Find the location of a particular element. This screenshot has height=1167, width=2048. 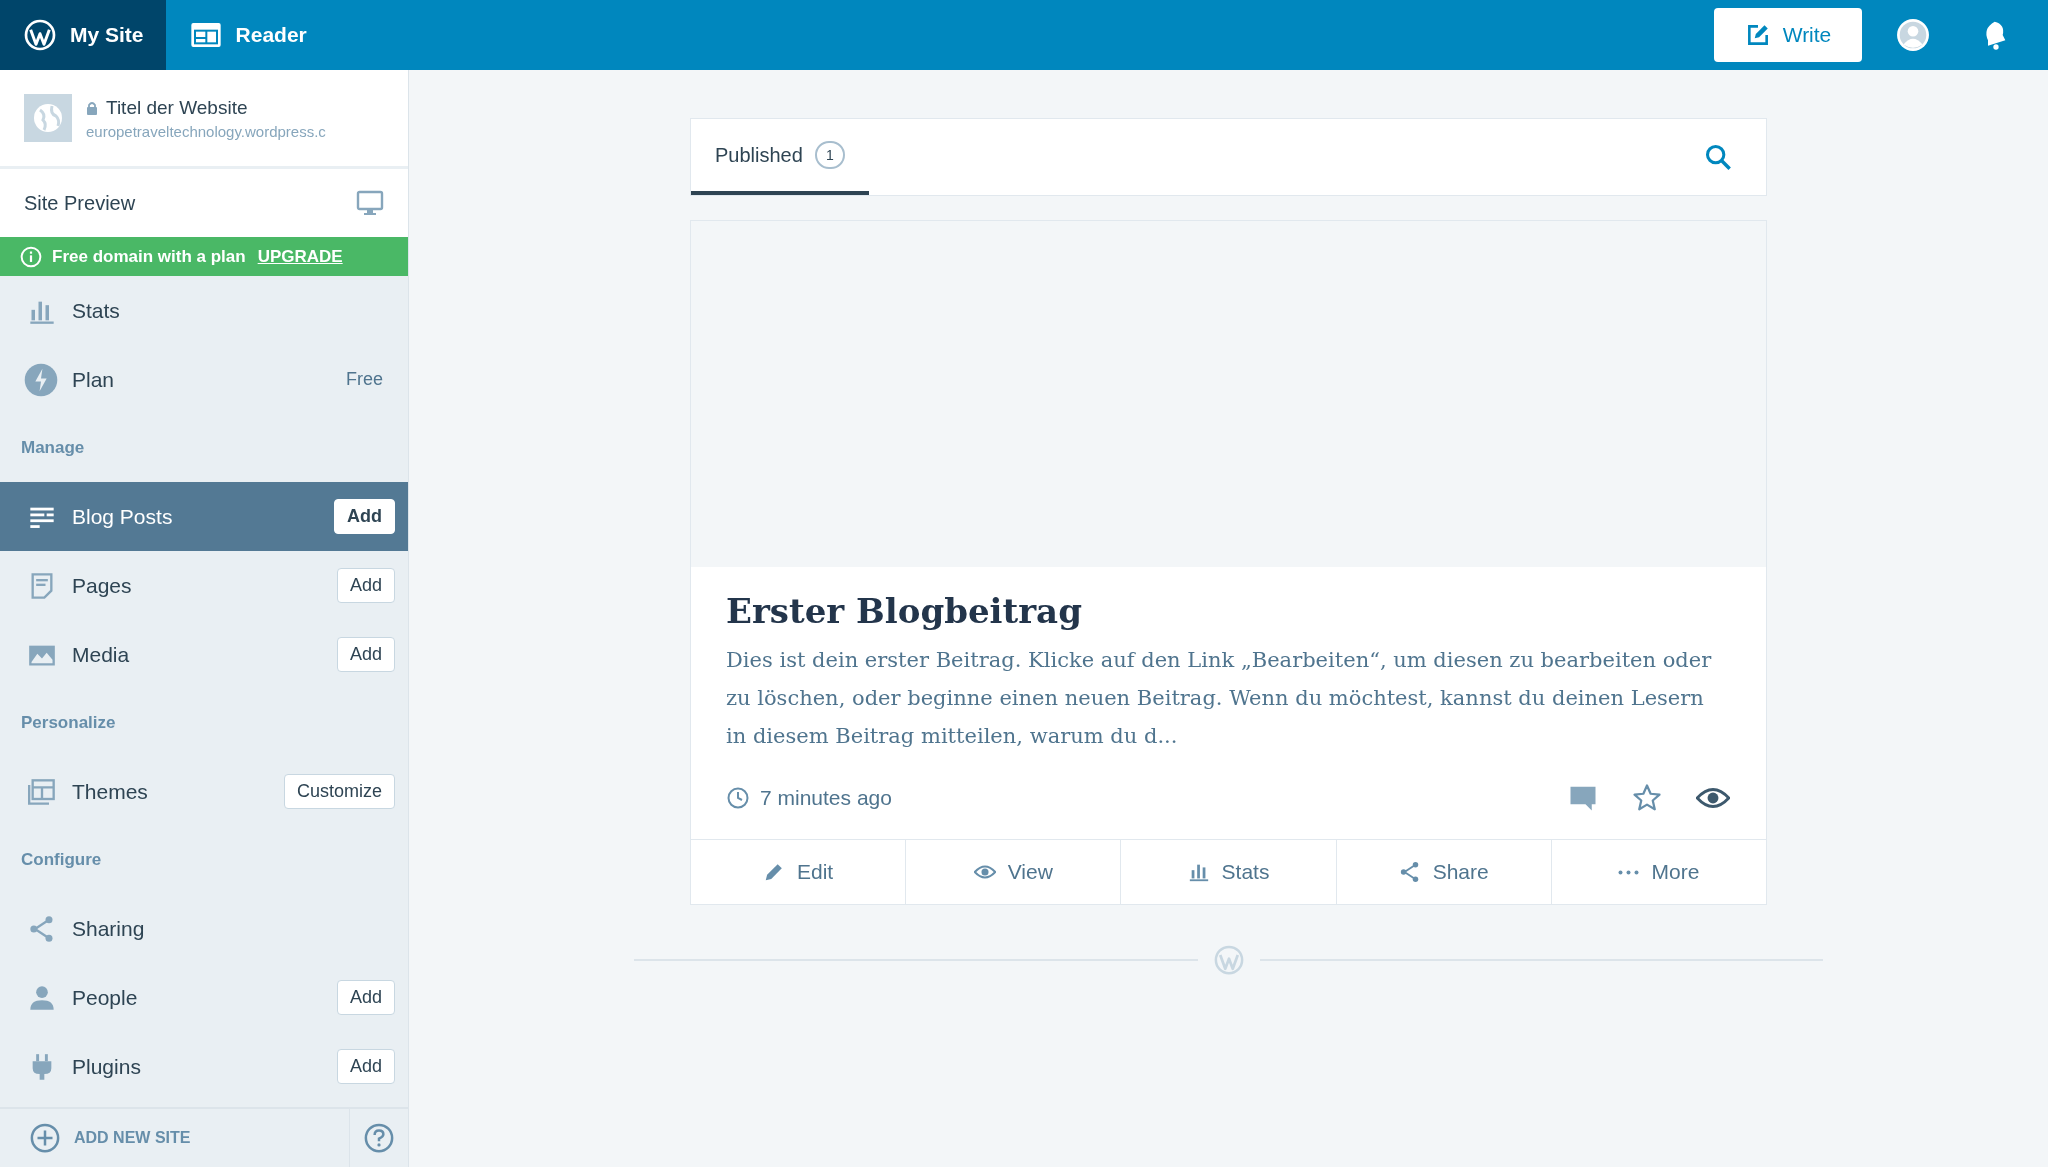

share-icon is located at coordinates (1409, 872).